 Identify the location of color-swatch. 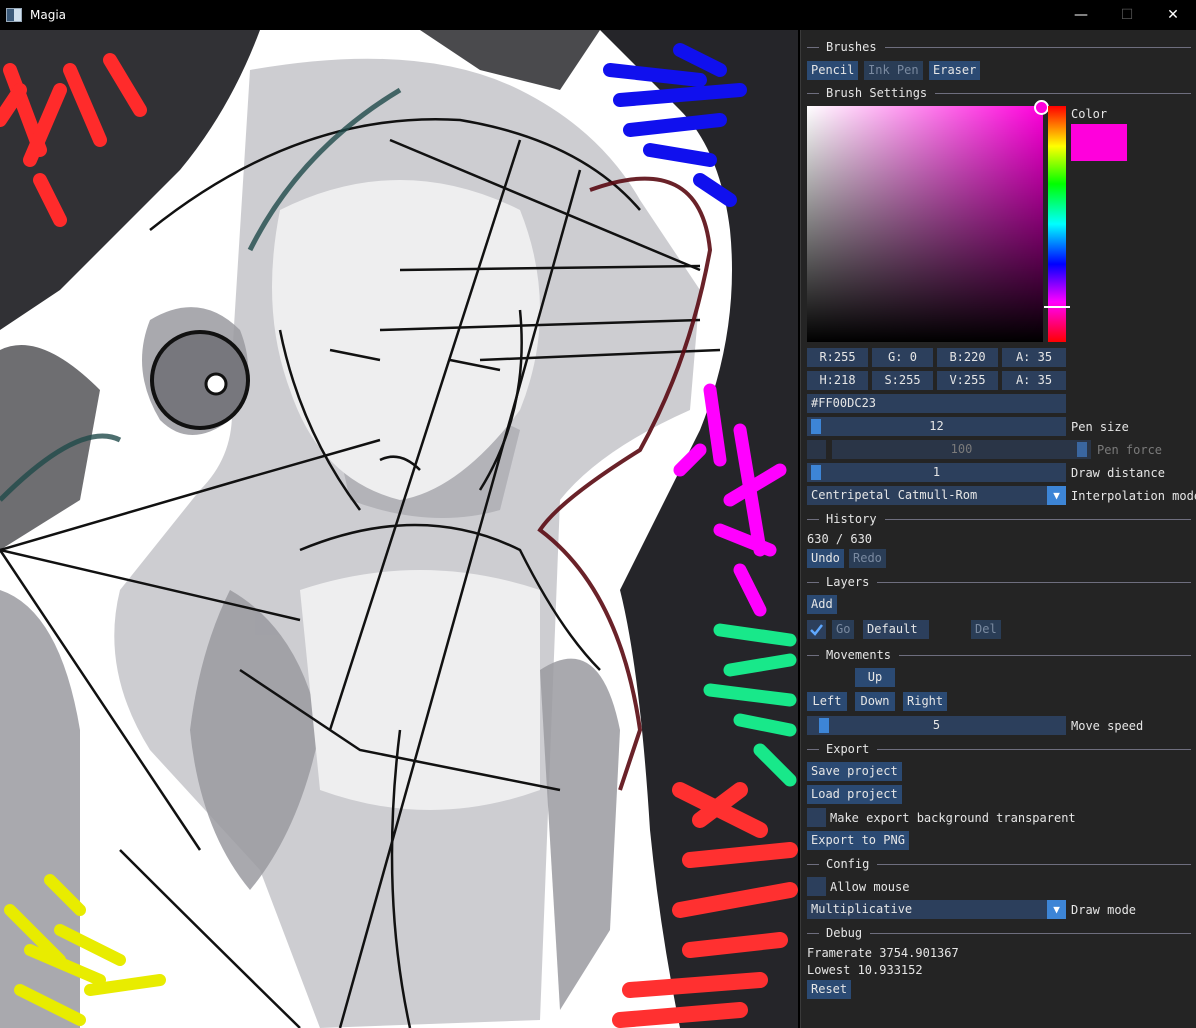
(1099, 142).